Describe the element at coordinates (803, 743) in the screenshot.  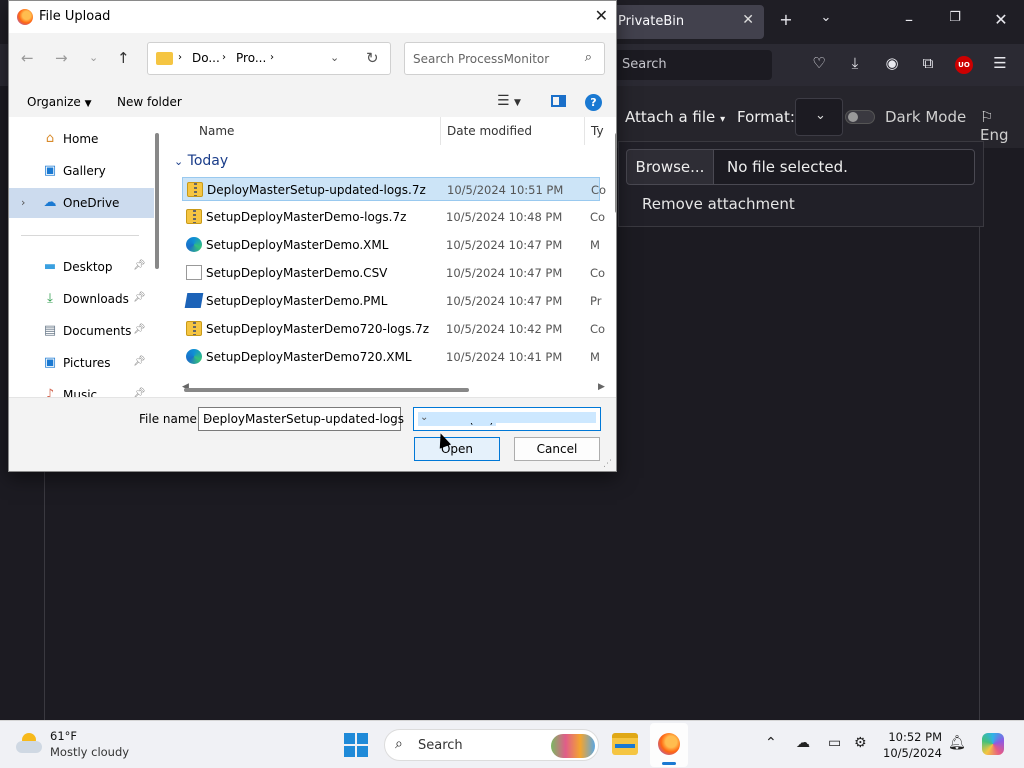
I see `onedrive-offline-icon: ☁` at that location.